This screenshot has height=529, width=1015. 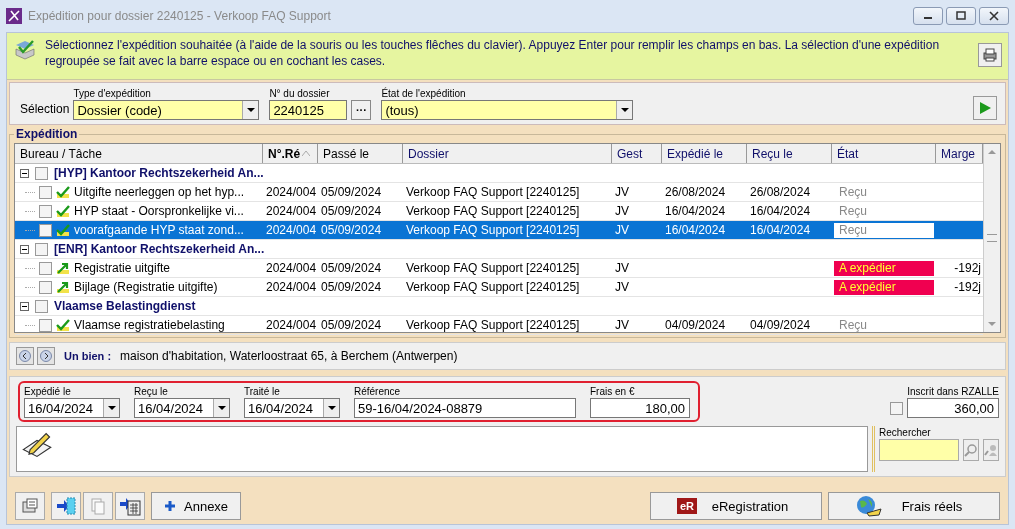 I want to click on search-user-button, so click(x=991, y=450).